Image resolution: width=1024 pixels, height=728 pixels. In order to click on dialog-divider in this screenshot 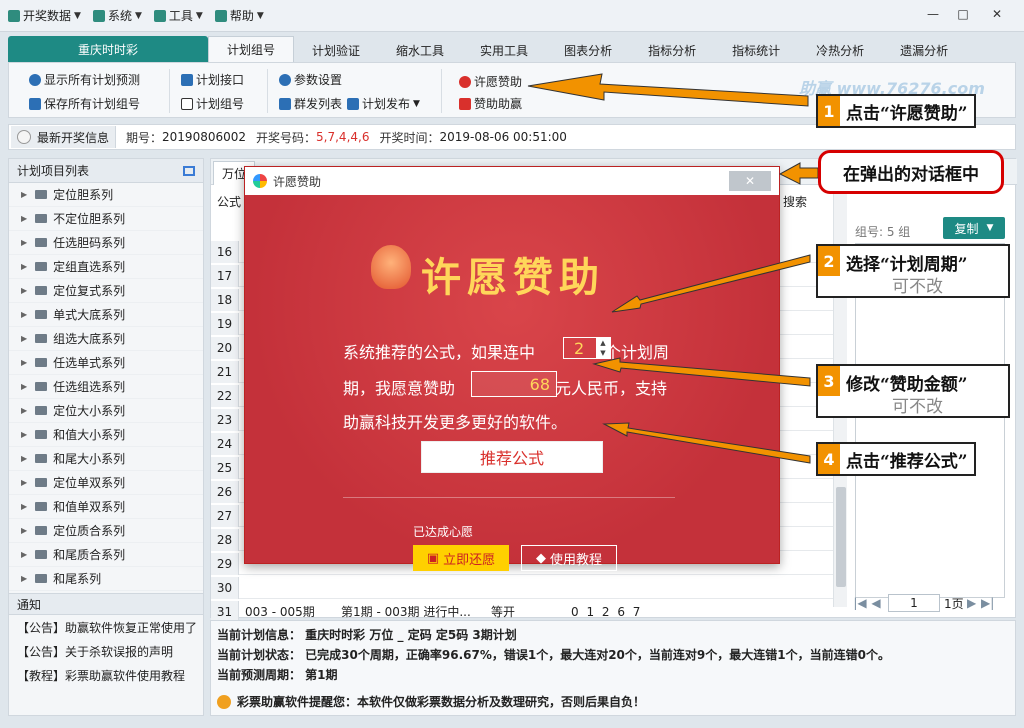, I will do `click(509, 497)`.